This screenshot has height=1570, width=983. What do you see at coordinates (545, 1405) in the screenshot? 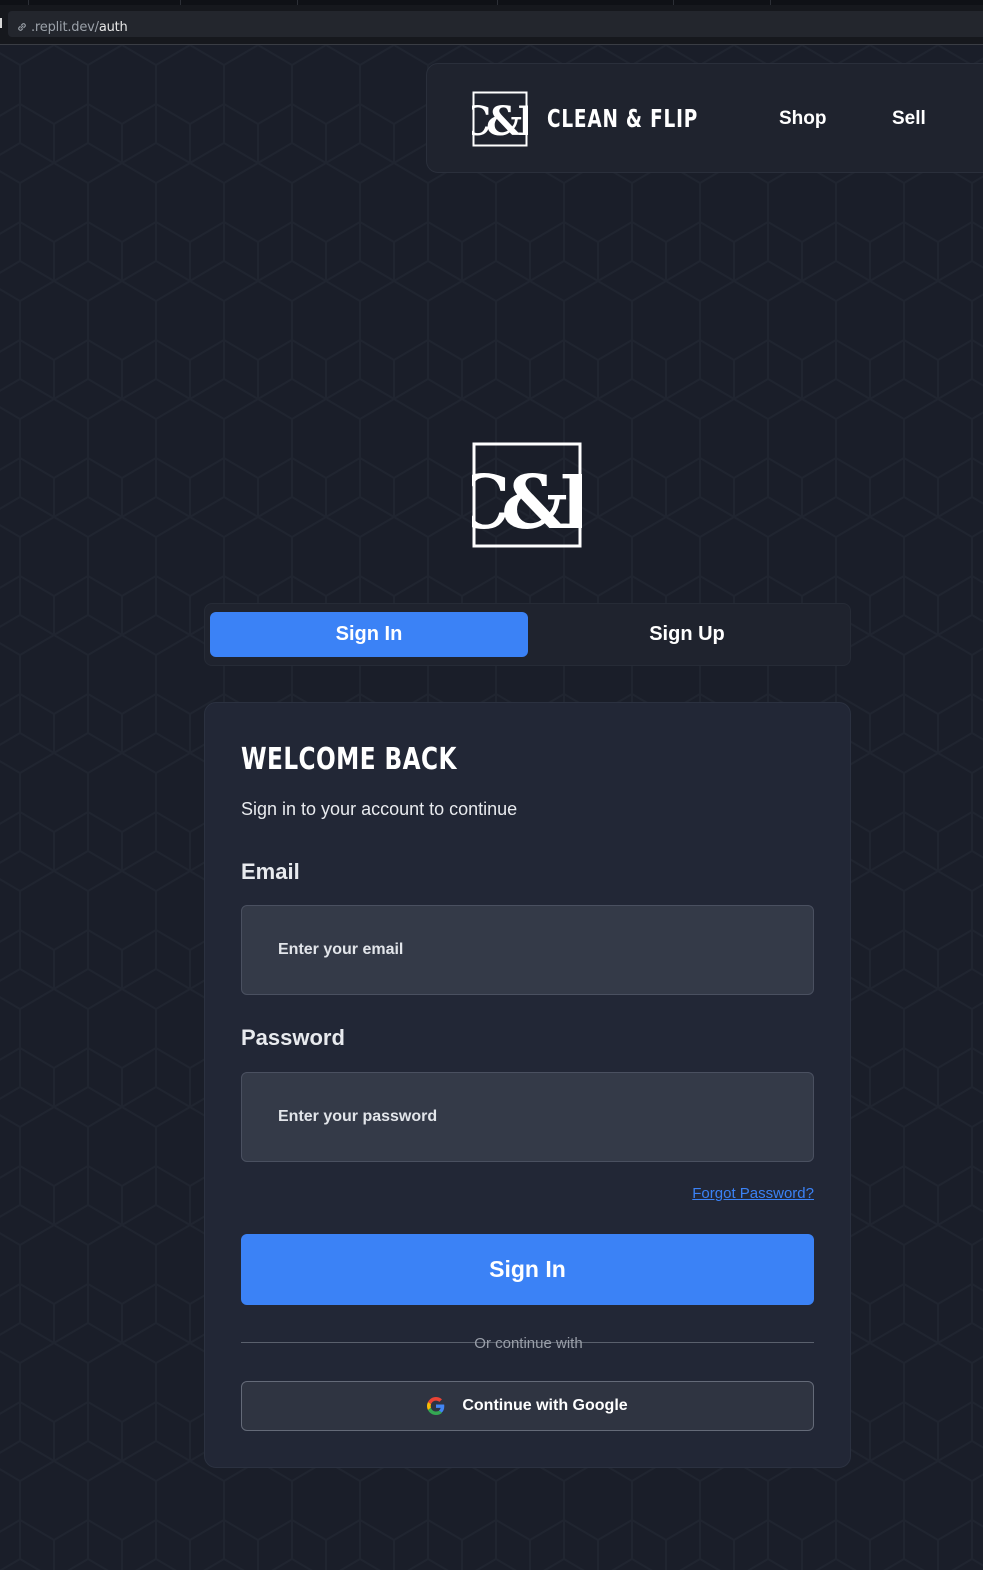
I see `google-button-label: Continue with Google` at bounding box center [545, 1405].